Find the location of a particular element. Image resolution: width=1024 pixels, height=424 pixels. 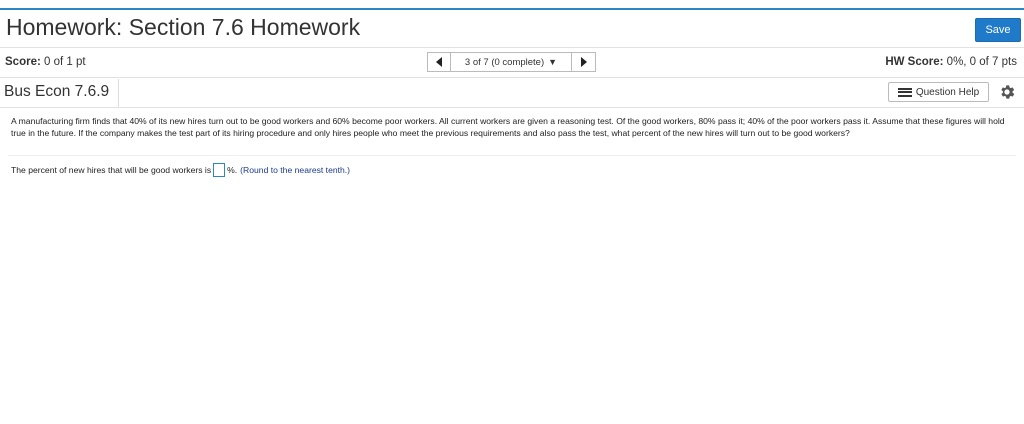

question-help-label: Question Help is located at coordinates (947, 92).